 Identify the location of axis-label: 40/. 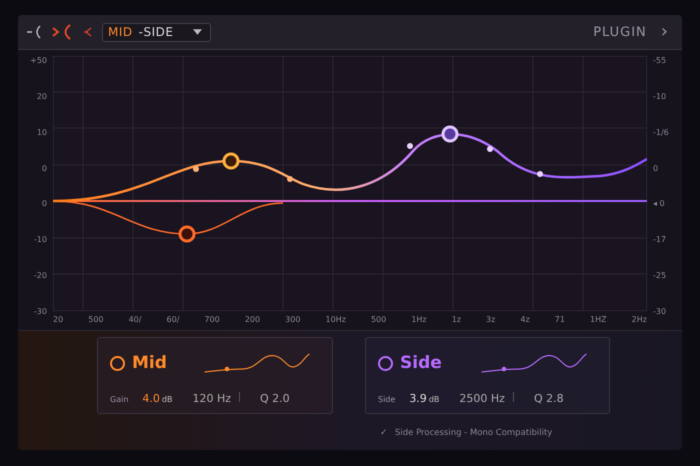
(135, 320).